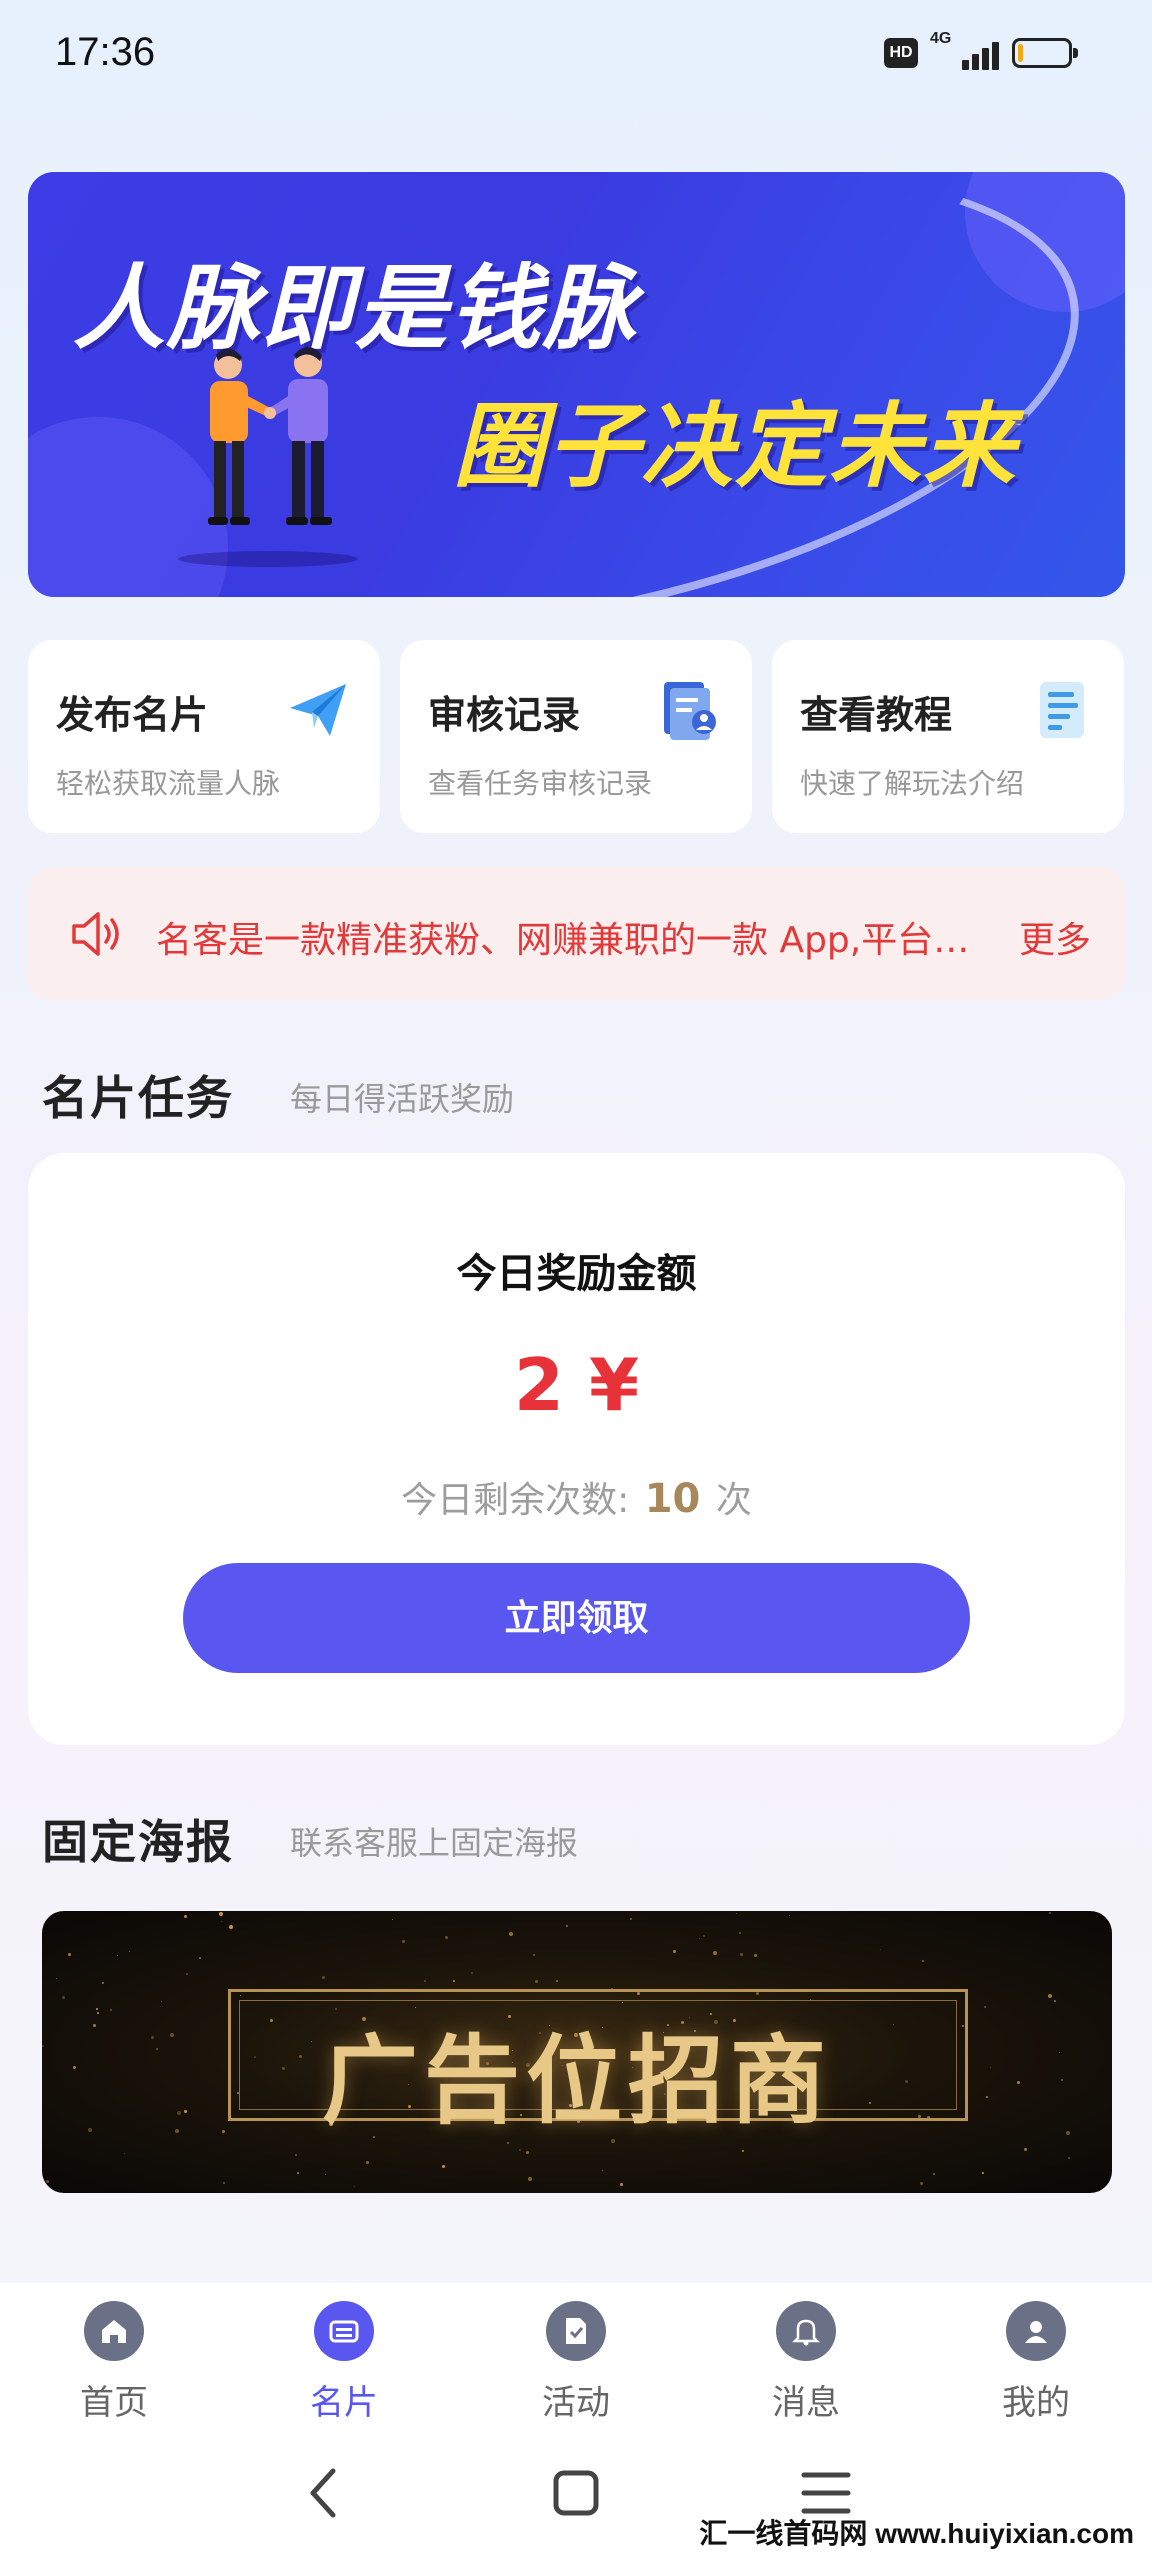 The height and width of the screenshot is (2560, 1152). Describe the element at coordinates (901, 53) in the screenshot. I see `hd-badge: HD` at that location.